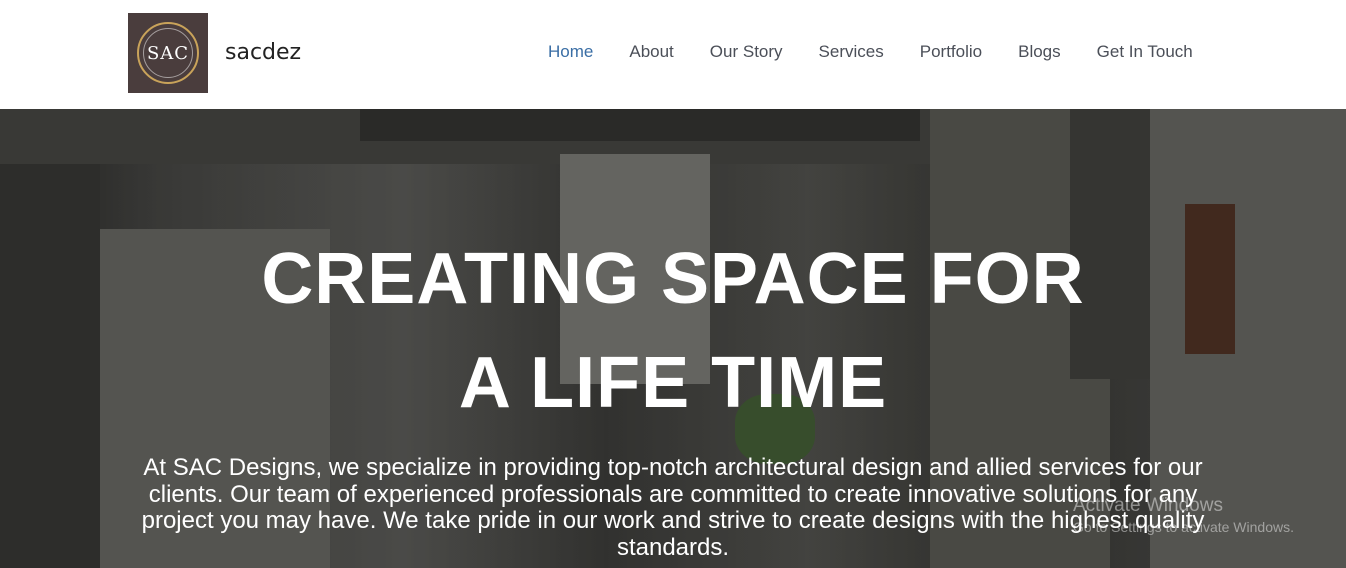 The width and height of the screenshot is (1346, 568). What do you see at coordinates (1039, 52) in the screenshot?
I see `nav-blogs: Blogs` at bounding box center [1039, 52].